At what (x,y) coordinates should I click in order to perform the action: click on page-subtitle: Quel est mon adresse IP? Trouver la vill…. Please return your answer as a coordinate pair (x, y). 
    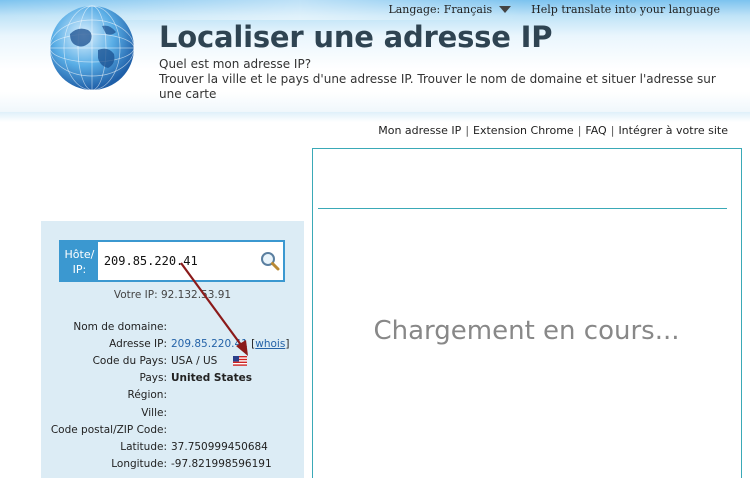
    Looking at the image, I should click on (439, 79).